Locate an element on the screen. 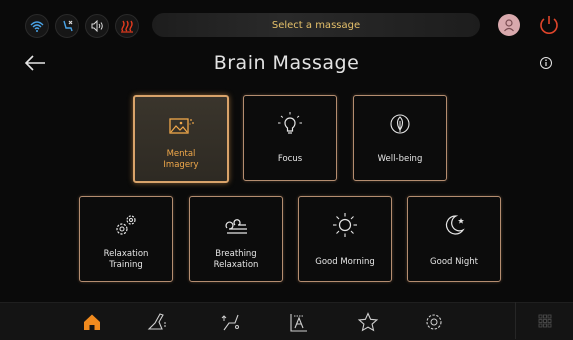 Image resolution: width=573 pixels, height=340 pixels. program-label-line1: Mental is located at coordinates (181, 154).